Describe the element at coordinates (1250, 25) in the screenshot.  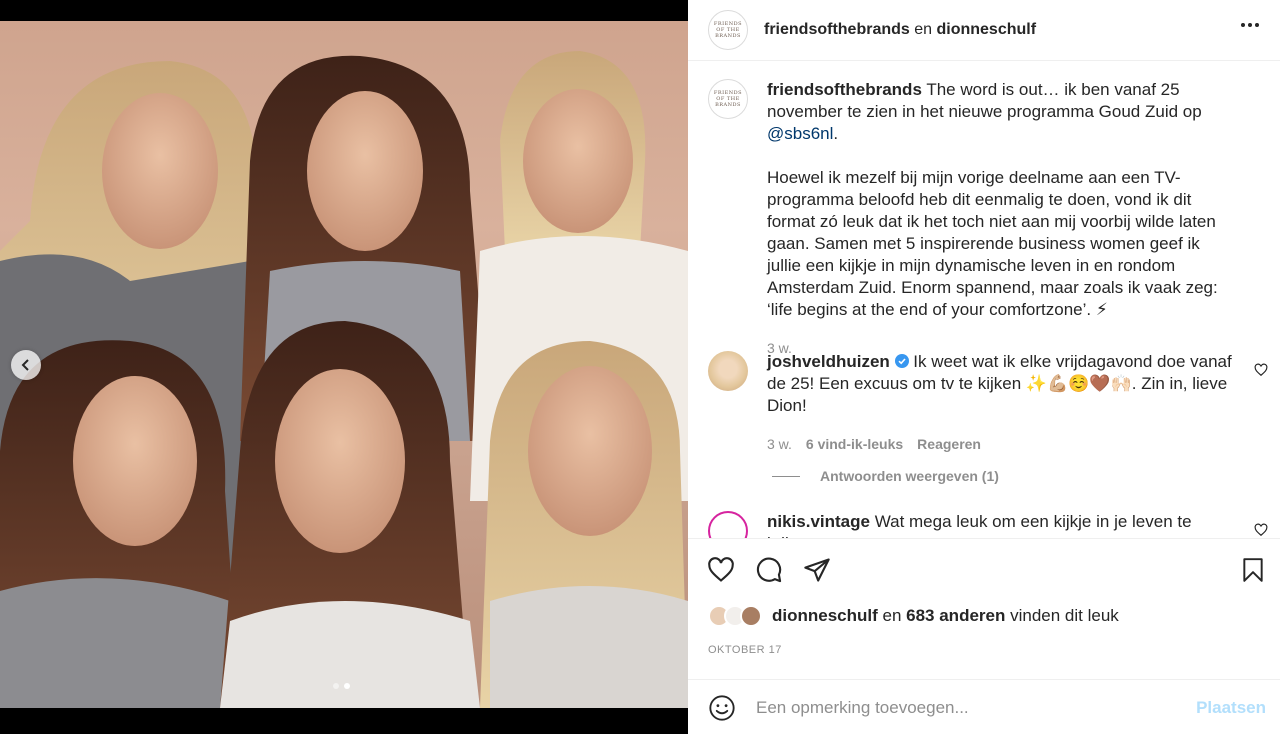
I see `more-horizontal-icon` at that location.